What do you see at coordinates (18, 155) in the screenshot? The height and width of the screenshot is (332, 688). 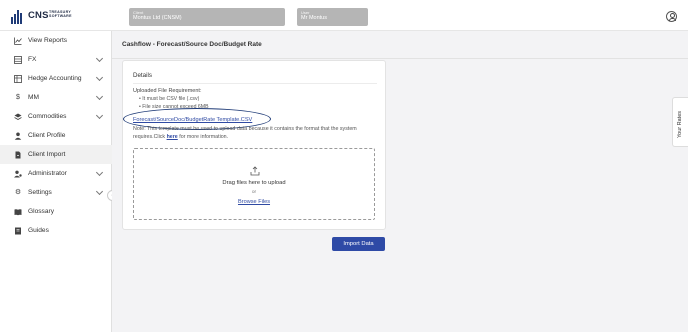 I see `file-import-icon` at bounding box center [18, 155].